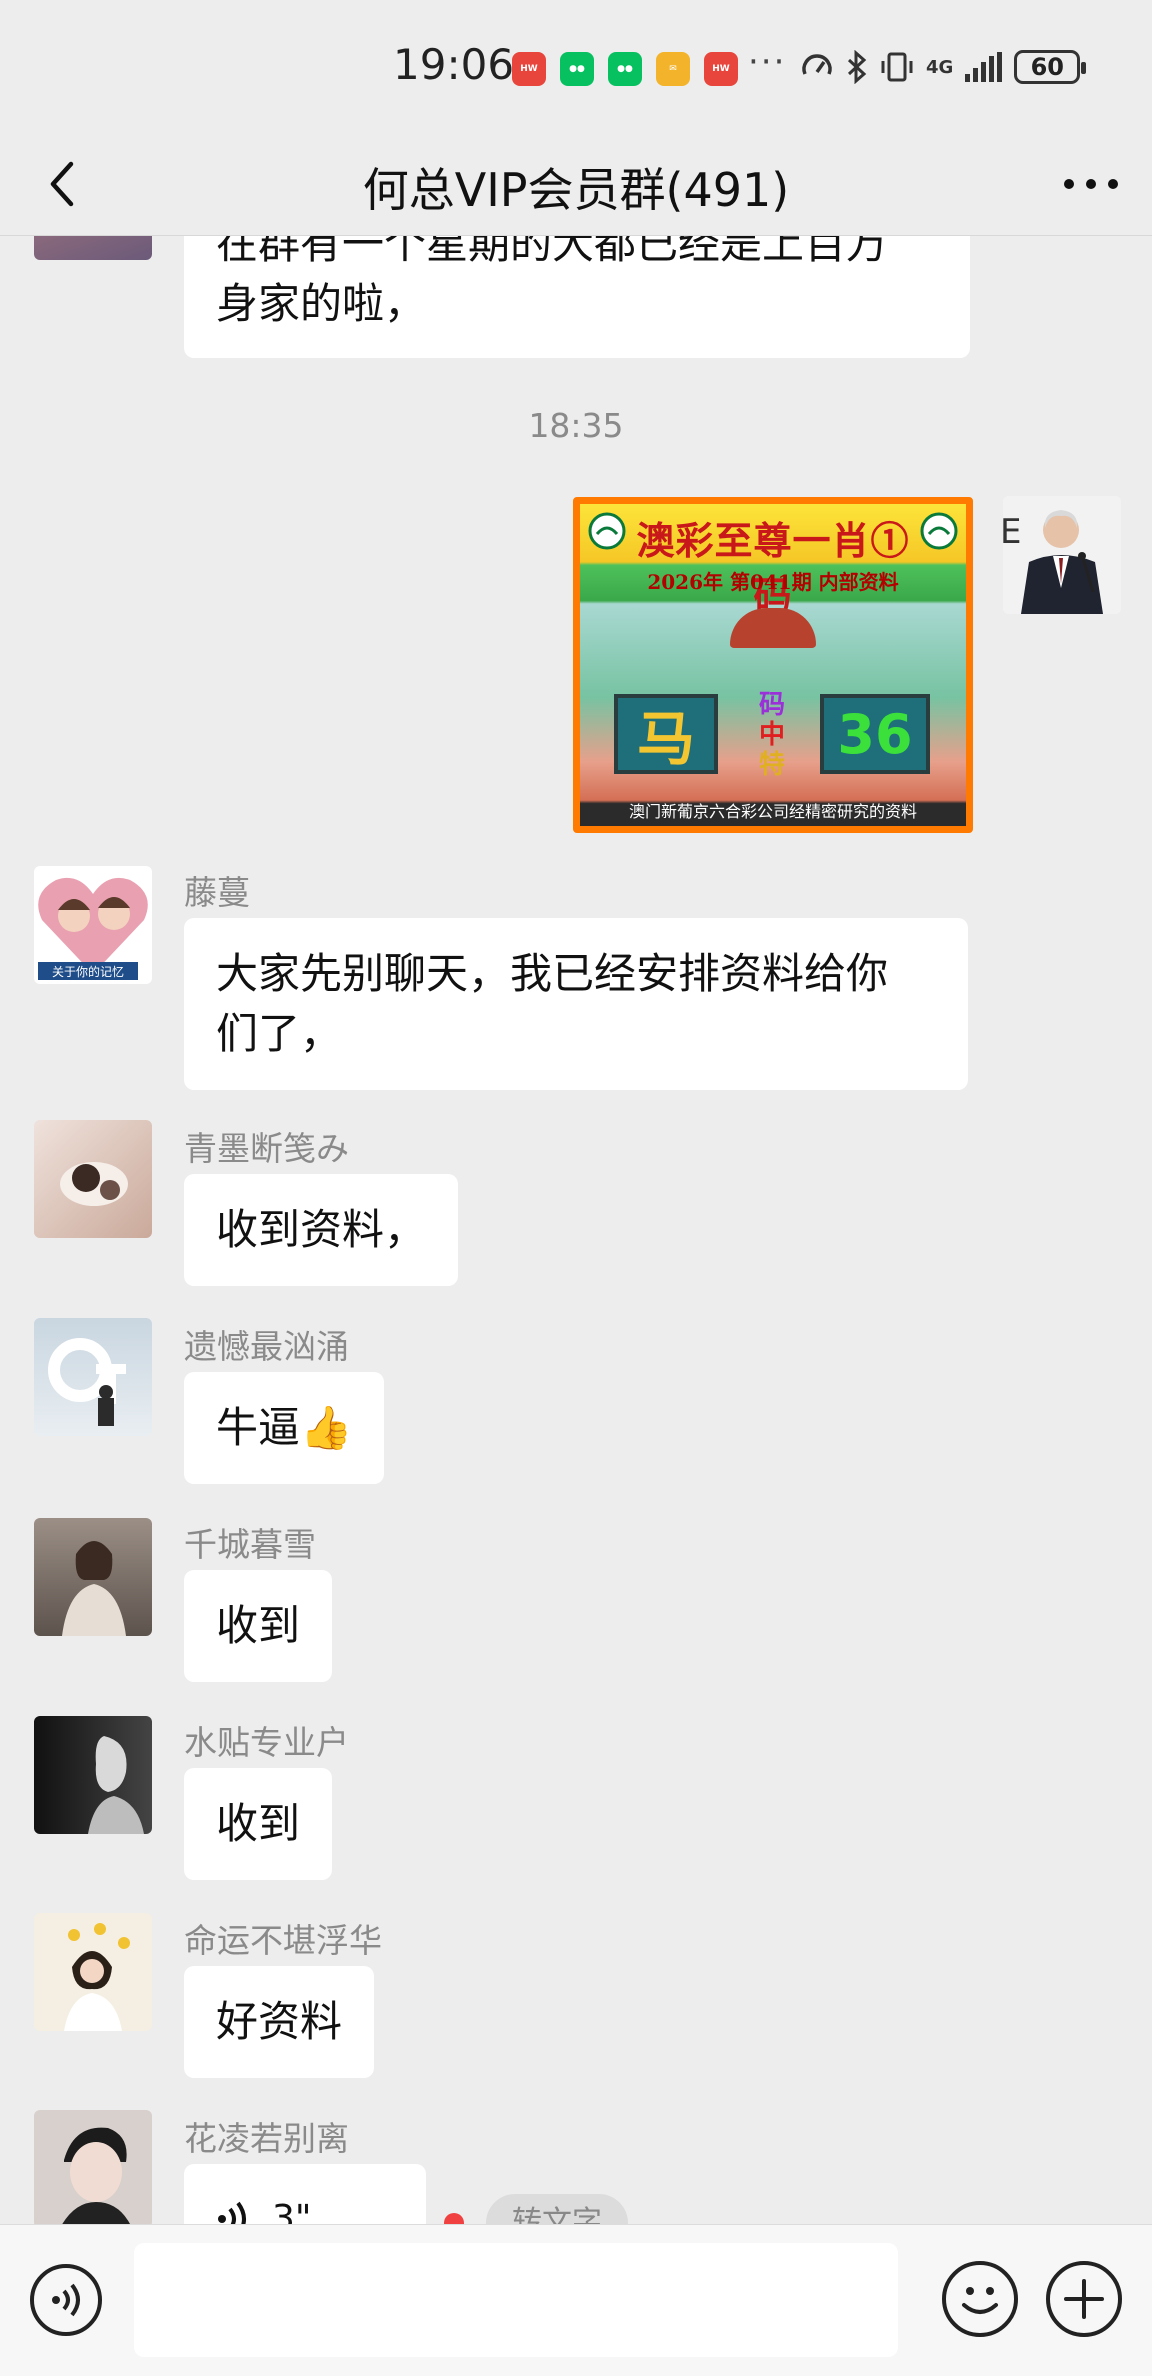 This screenshot has width=1152, height=2376. I want to click on convert-to-text-button: 转文字, so click(557, 2209).